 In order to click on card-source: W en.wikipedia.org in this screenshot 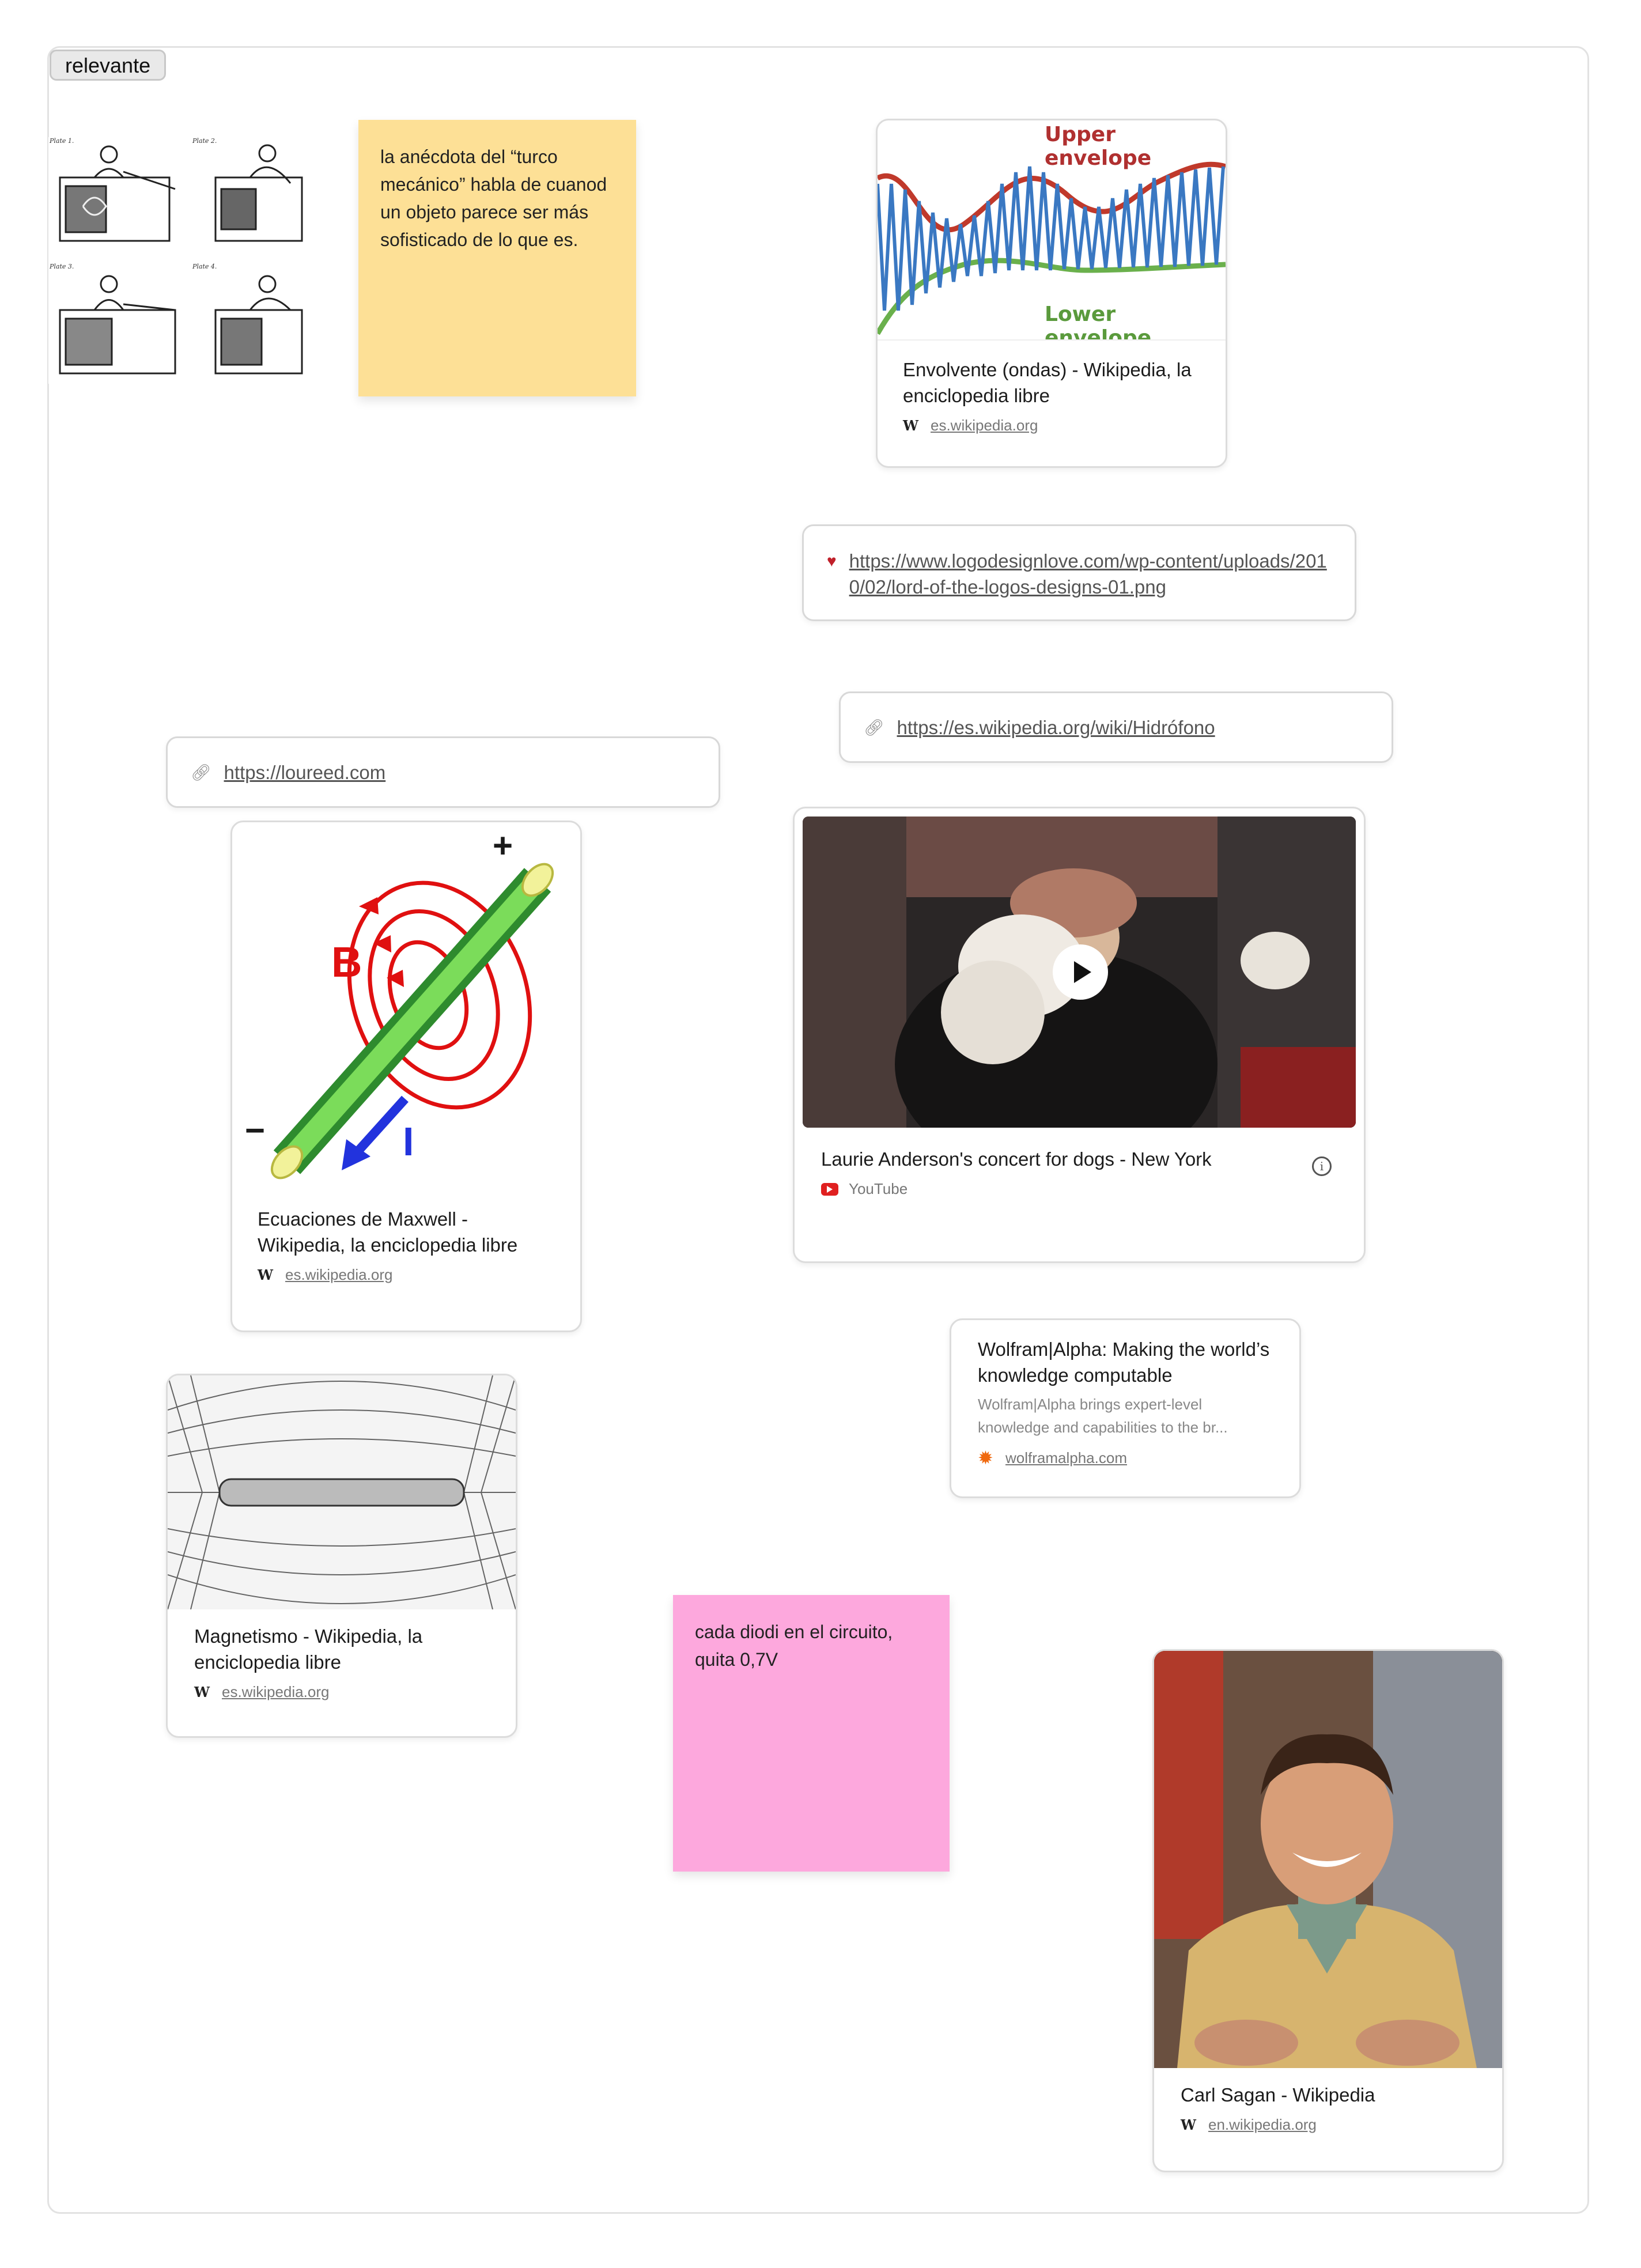, I will do `click(1328, 2125)`.